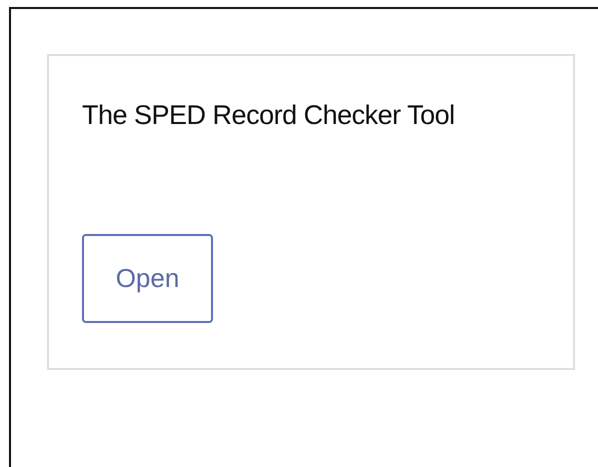 This screenshot has height=467, width=598. Describe the element at coordinates (147, 278) in the screenshot. I see `open-button: Open` at that location.